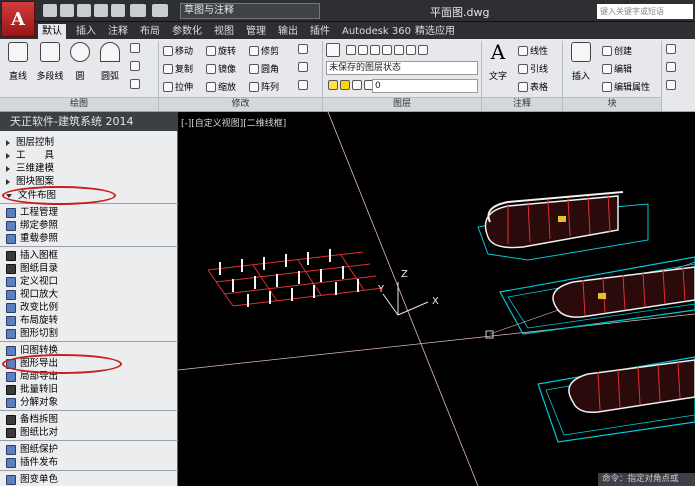  What do you see at coordinates (59, 195) in the screenshot?
I see `highlight-circle-file-layout` at bounding box center [59, 195].